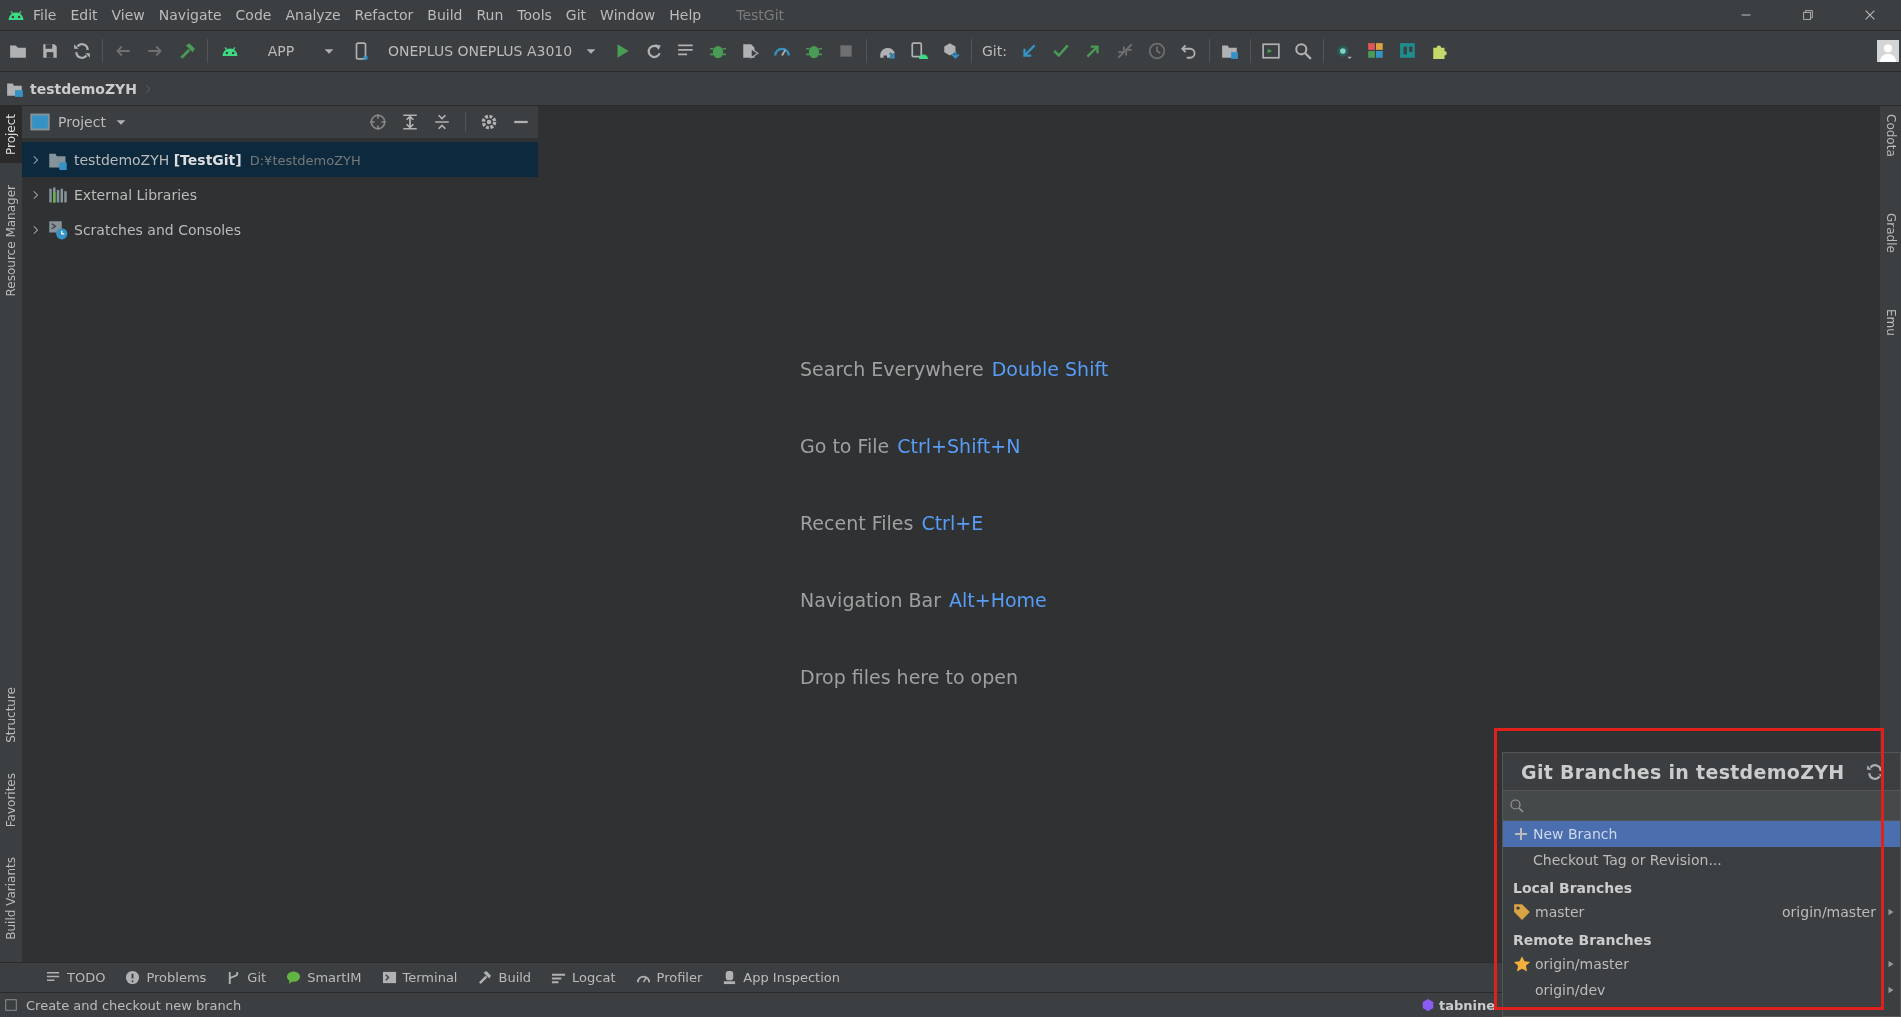 This screenshot has width=1901, height=1017. I want to click on section-heading: Local Branches, so click(1573, 888).